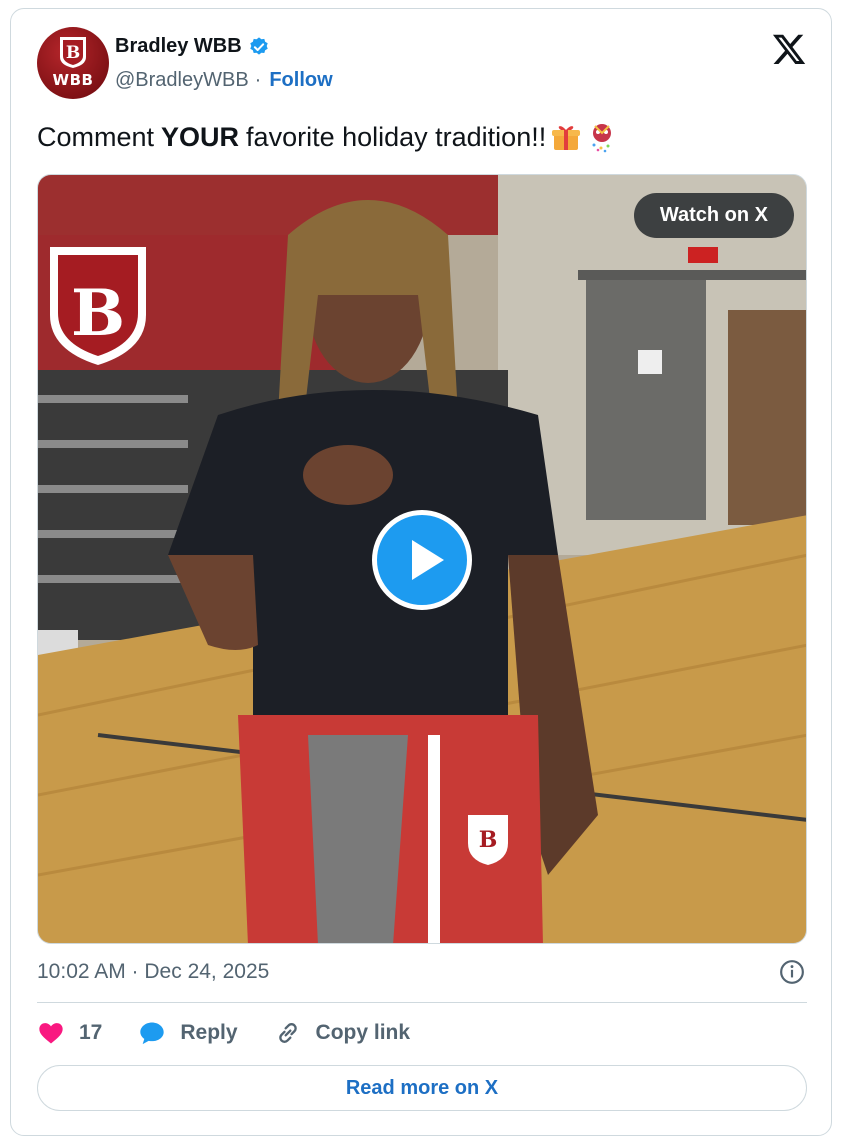 The height and width of the screenshot is (1146, 844). I want to click on avatar-label: WBB, so click(73, 80).